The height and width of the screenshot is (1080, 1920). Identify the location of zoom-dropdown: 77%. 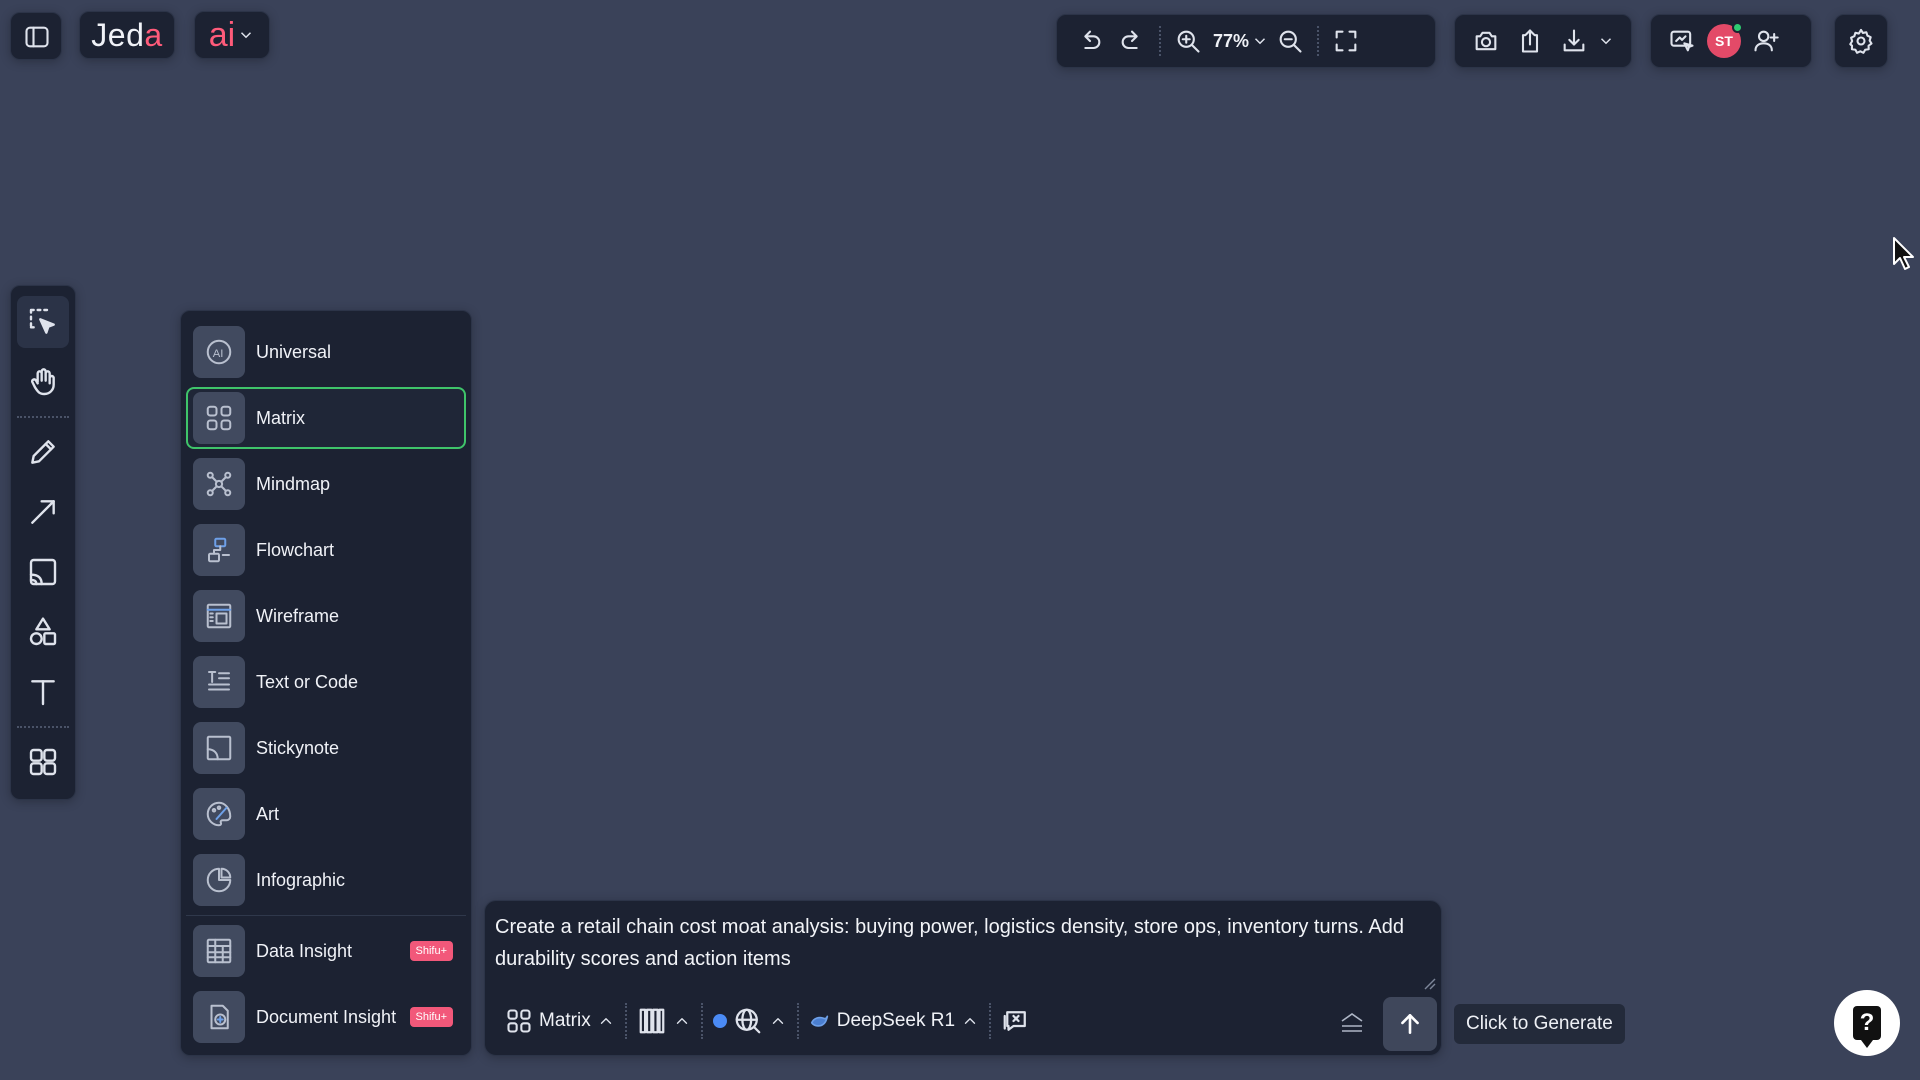
(1239, 41).